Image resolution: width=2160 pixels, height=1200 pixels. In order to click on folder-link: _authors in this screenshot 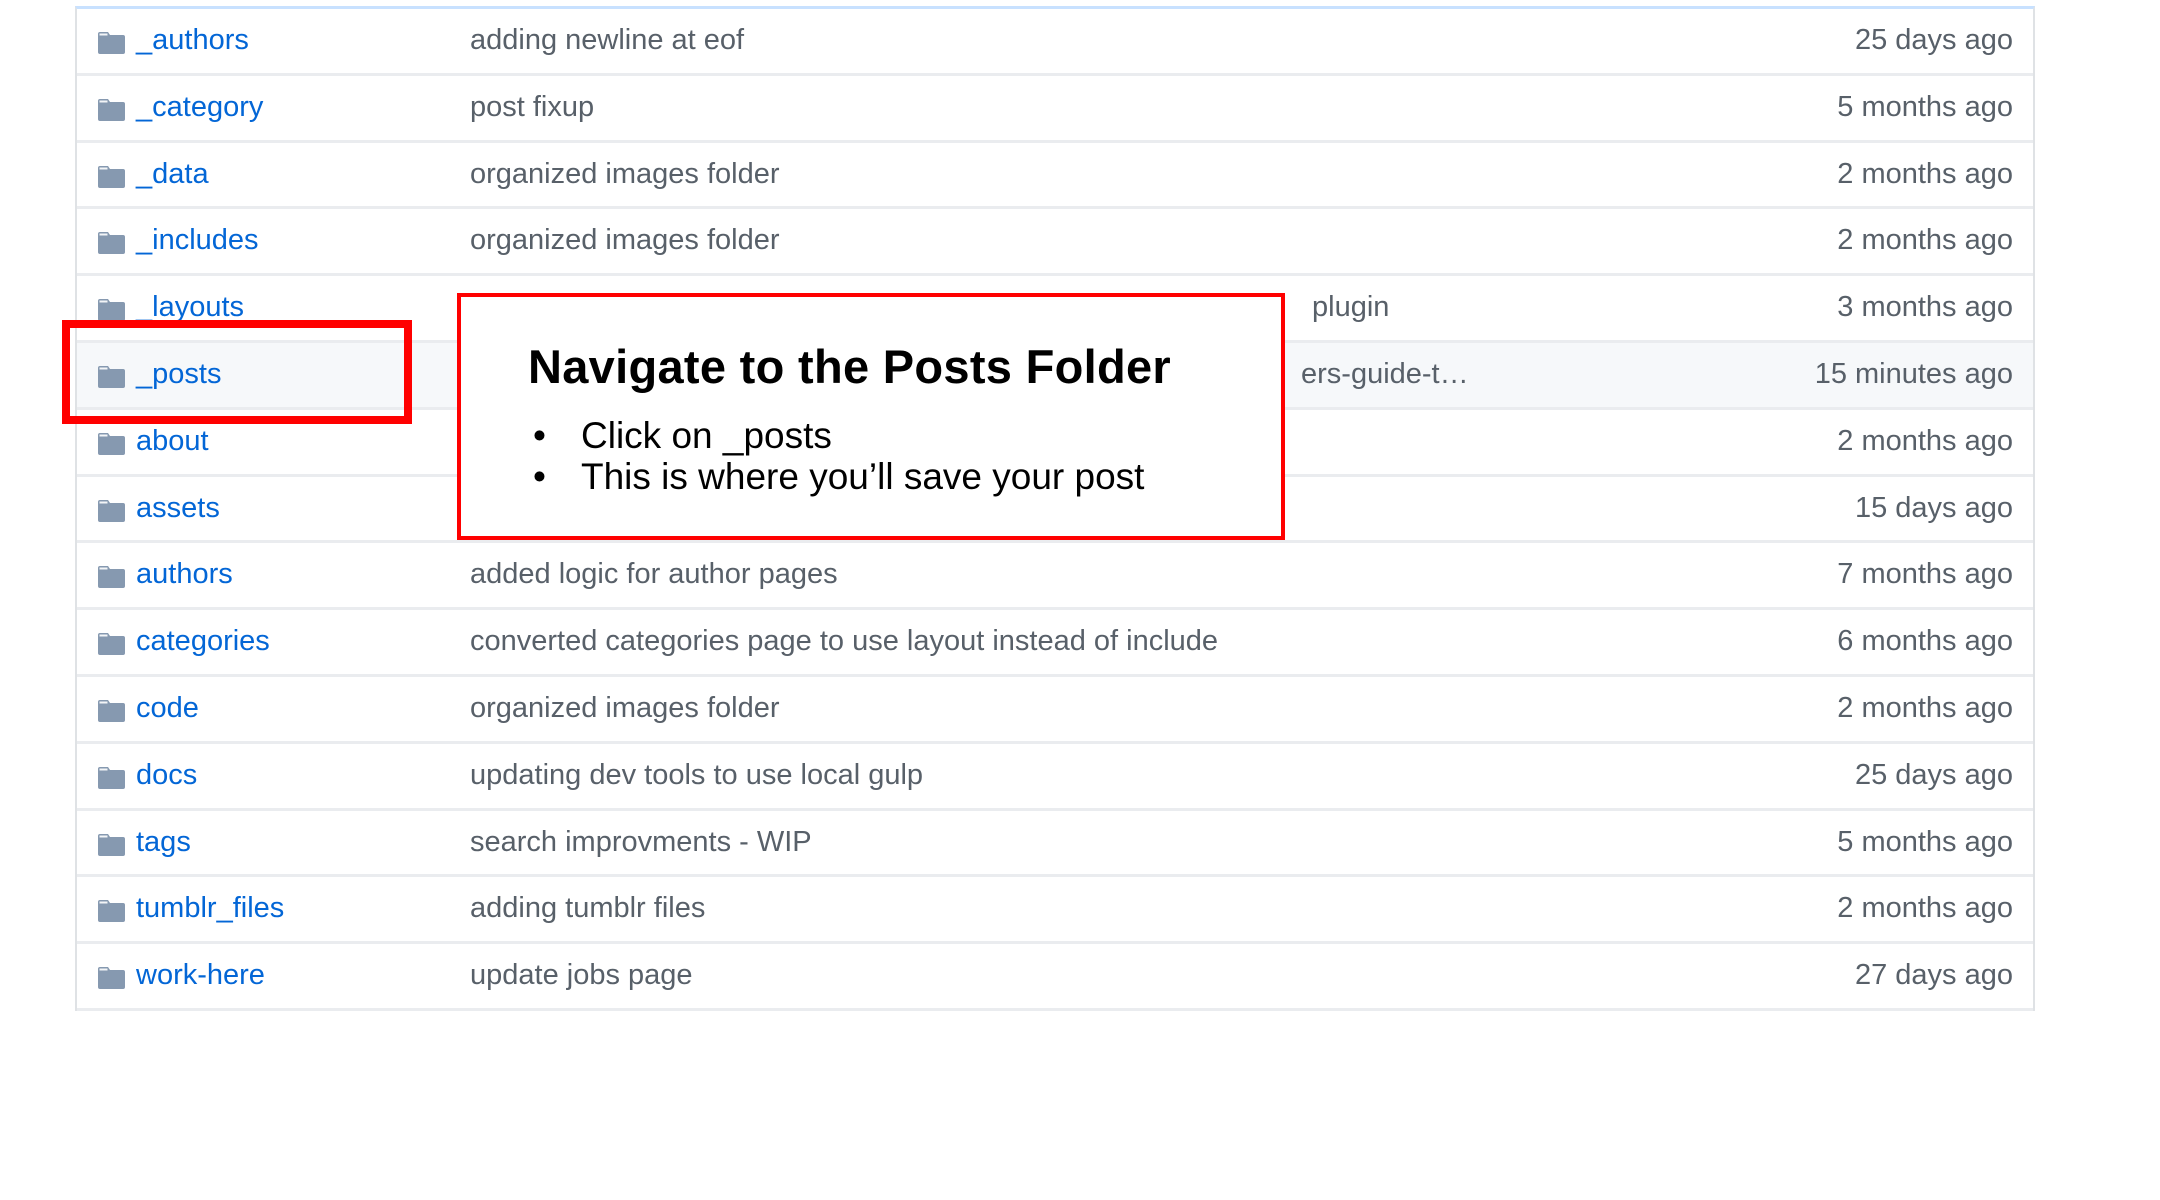, I will do `click(192, 40)`.